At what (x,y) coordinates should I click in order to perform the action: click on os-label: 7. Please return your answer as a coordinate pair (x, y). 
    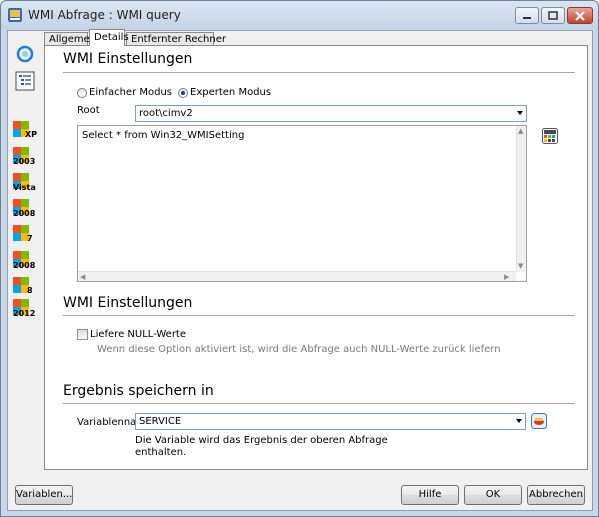
    Looking at the image, I should click on (30, 238).